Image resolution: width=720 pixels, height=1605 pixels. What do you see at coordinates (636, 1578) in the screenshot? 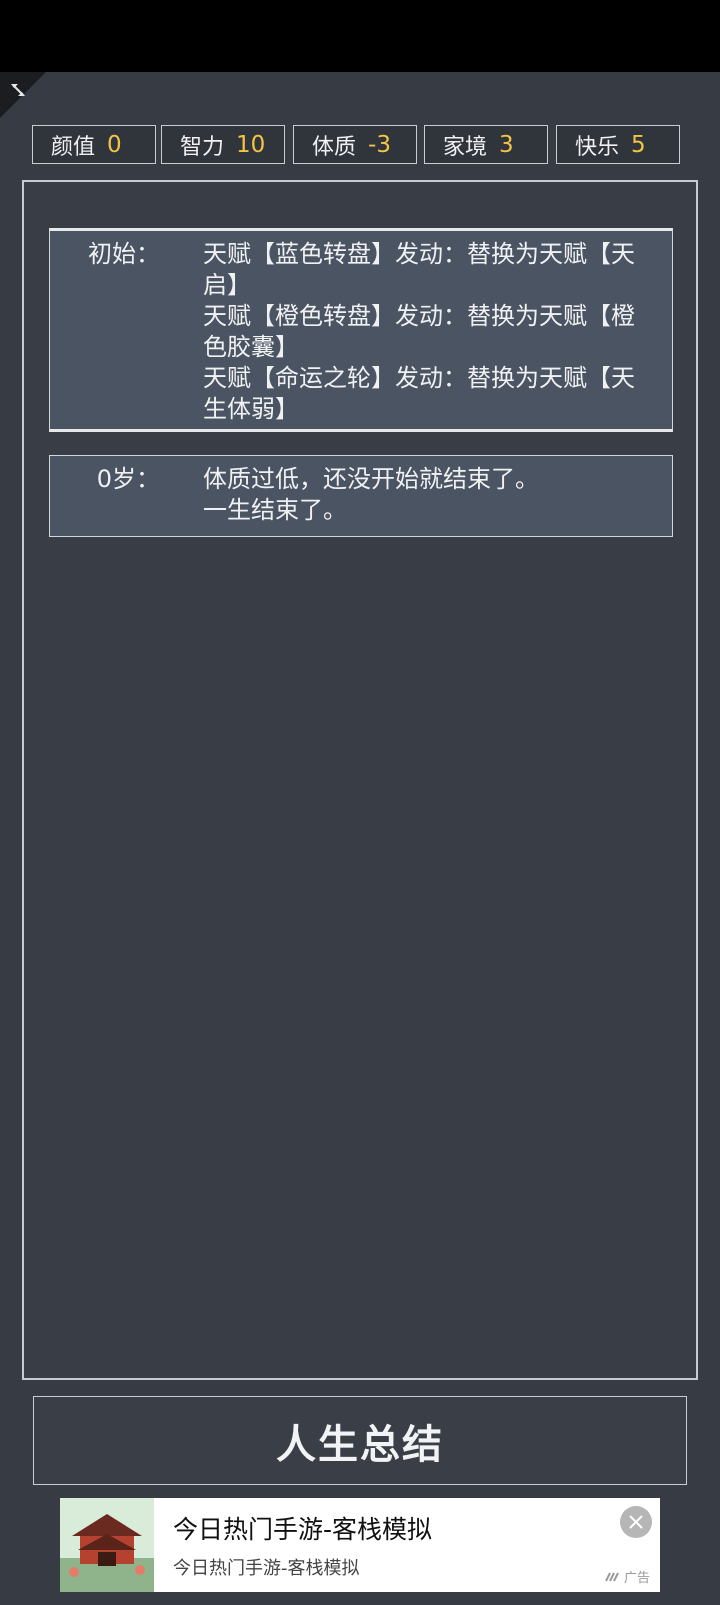
I see `ad-tag-label: 广告` at bounding box center [636, 1578].